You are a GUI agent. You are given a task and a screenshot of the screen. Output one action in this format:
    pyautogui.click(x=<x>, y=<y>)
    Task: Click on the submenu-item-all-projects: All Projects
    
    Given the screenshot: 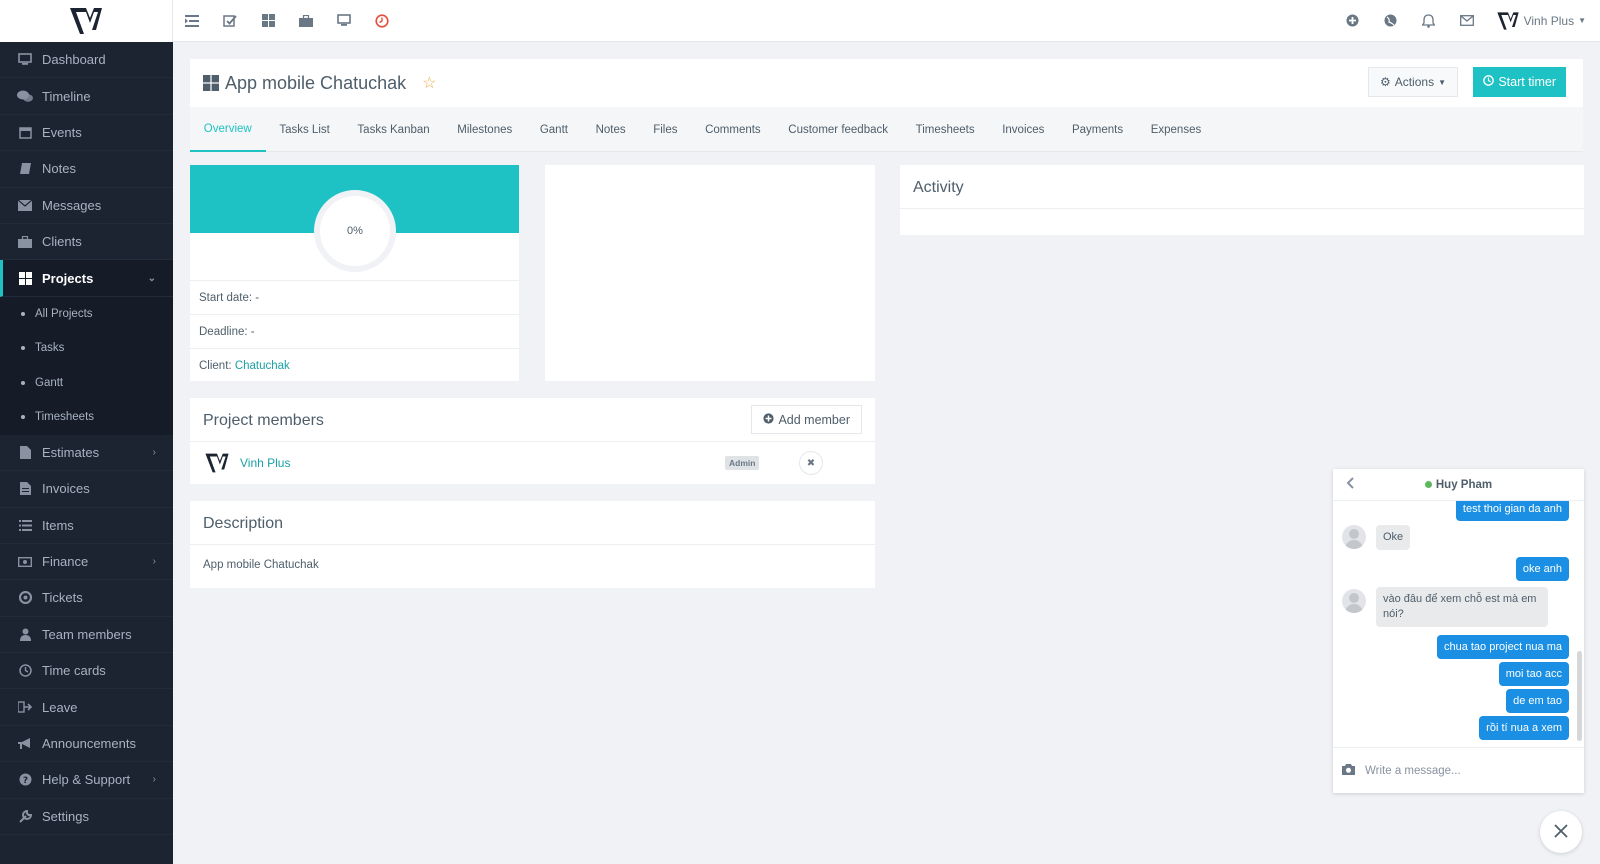 What is the action you would take?
    pyautogui.click(x=86, y=314)
    